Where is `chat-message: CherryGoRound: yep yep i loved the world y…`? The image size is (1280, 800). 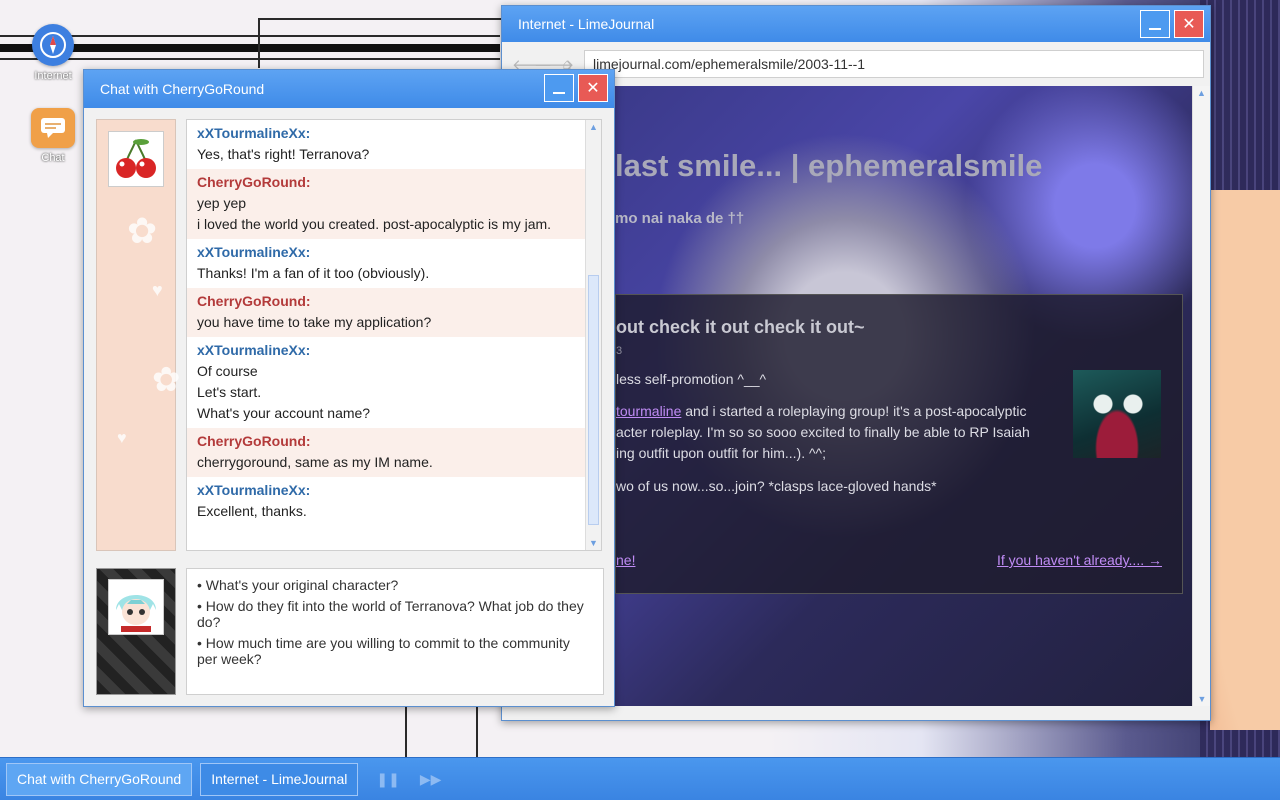 chat-message: CherryGoRound: yep yep i loved the world y… is located at coordinates (394, 204).